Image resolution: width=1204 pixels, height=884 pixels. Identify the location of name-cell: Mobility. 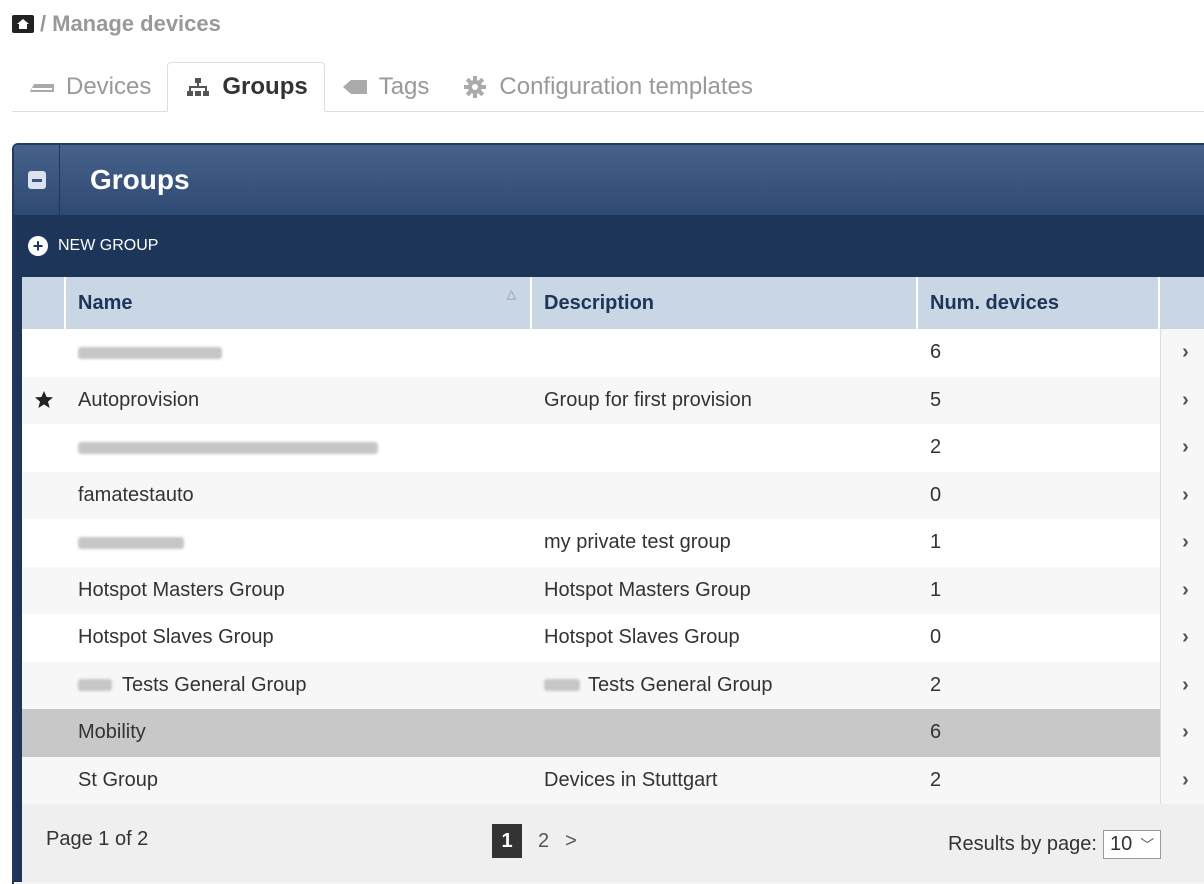
(112, 732).